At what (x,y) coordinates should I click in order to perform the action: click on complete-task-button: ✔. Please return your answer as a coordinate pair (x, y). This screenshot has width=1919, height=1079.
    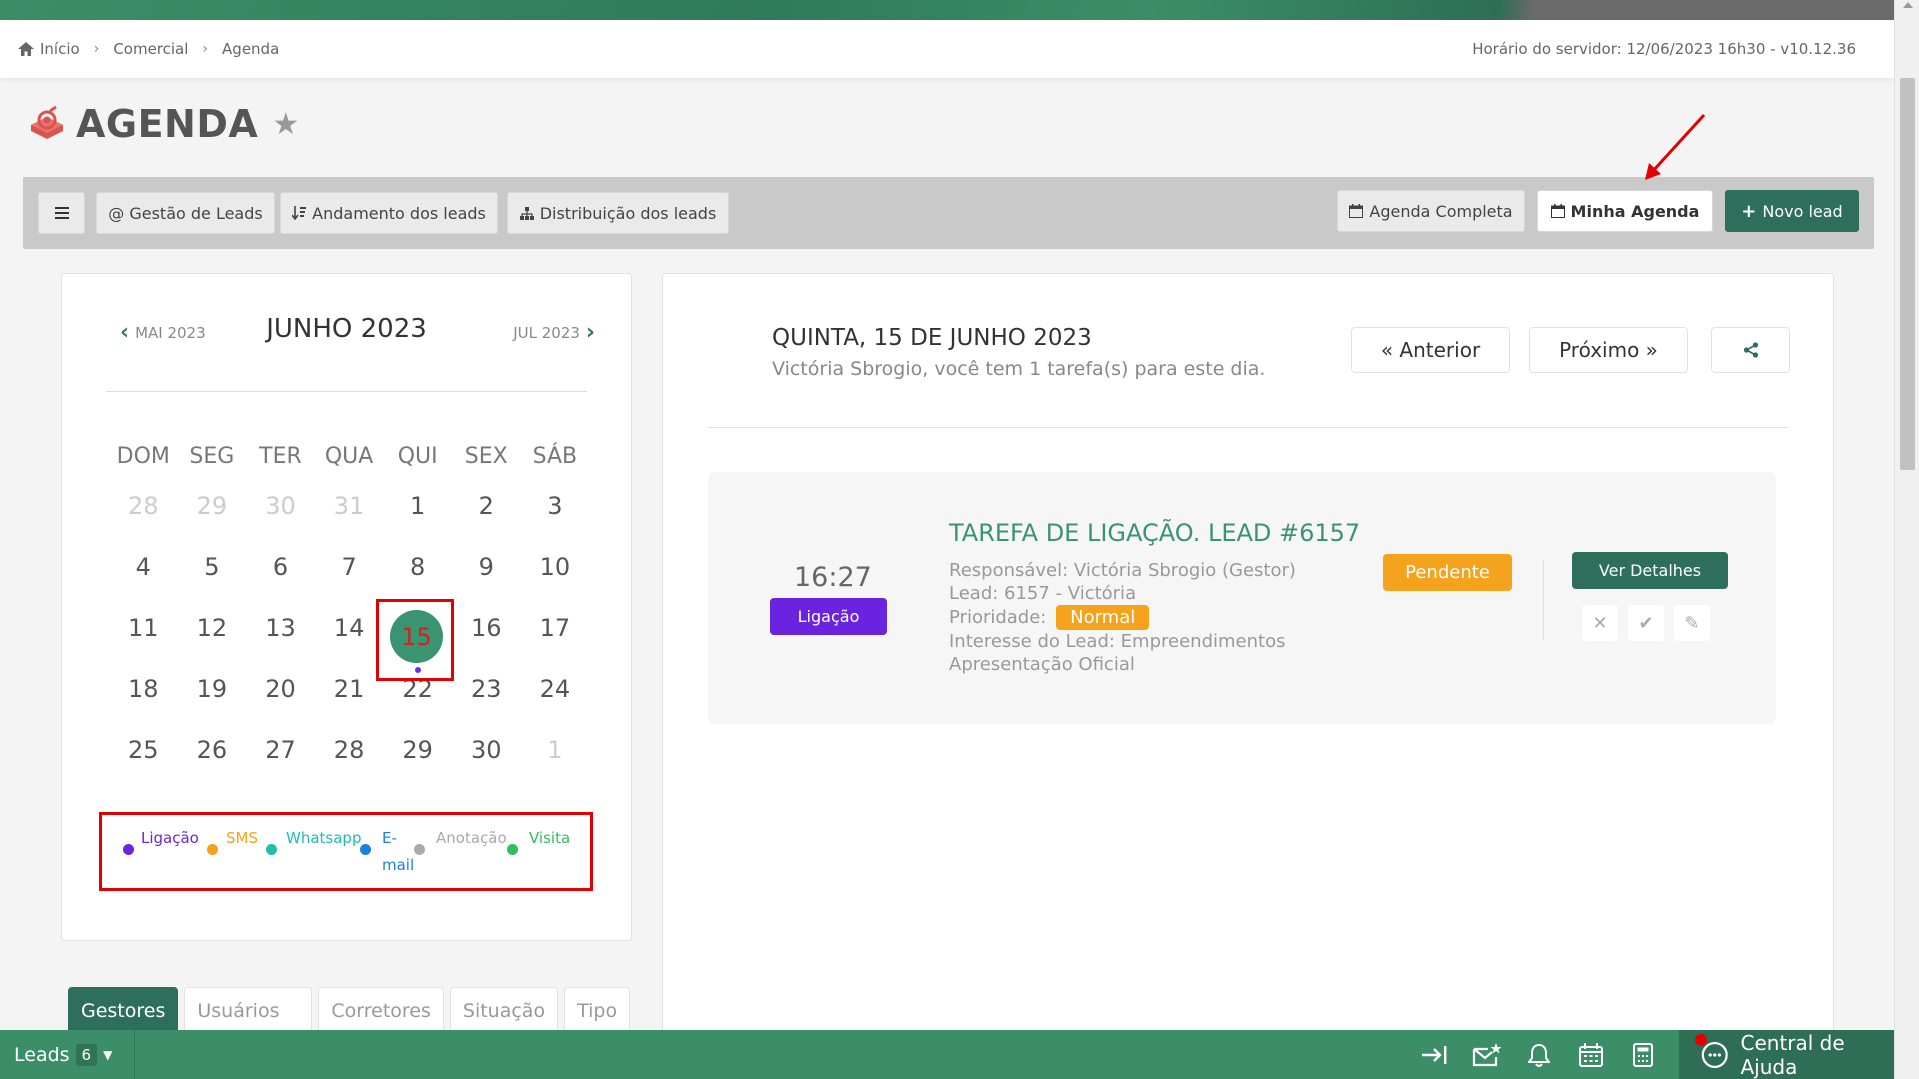
    Looking at the image, I should click on (1646, 623).